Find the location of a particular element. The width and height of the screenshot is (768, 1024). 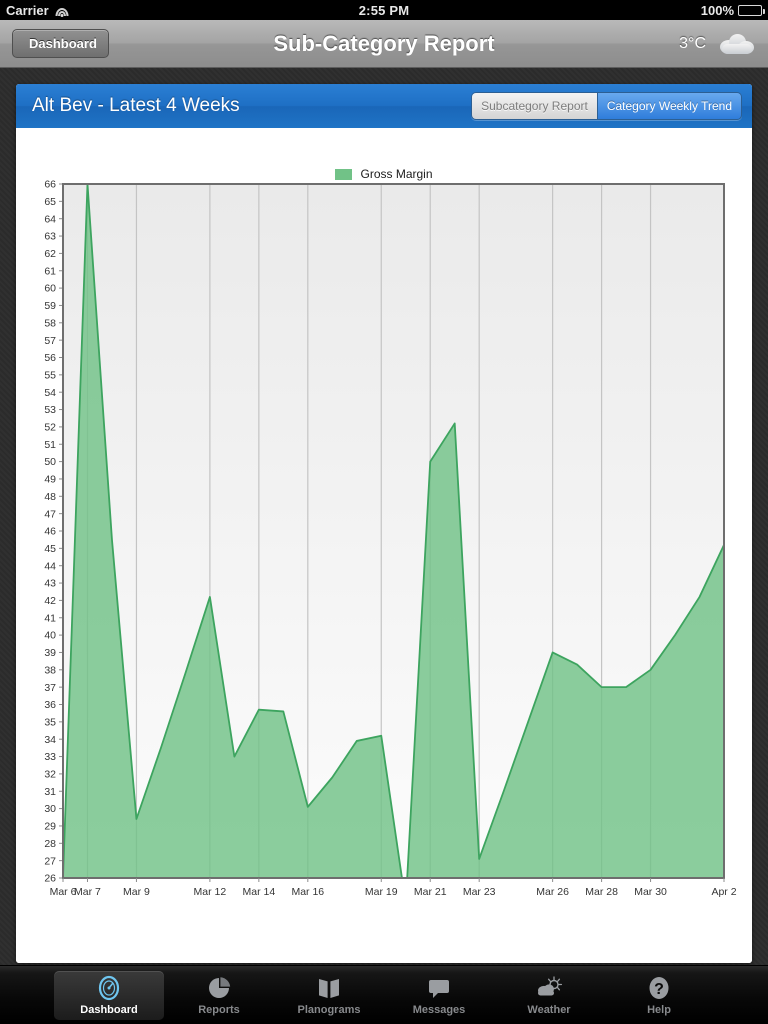

y-axis-tick-label: 33 is located at coordinates (50, 757).